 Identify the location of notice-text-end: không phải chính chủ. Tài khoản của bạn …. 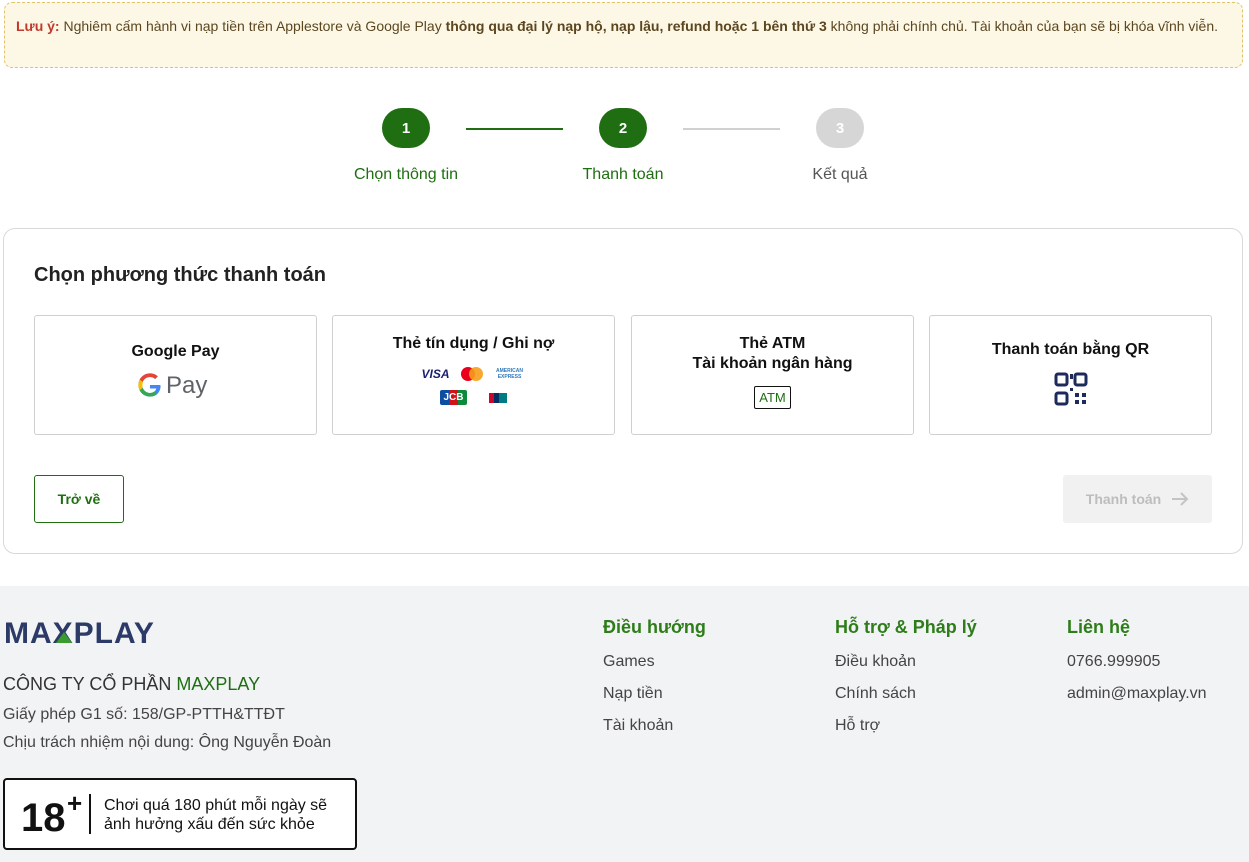
(1022, 26).